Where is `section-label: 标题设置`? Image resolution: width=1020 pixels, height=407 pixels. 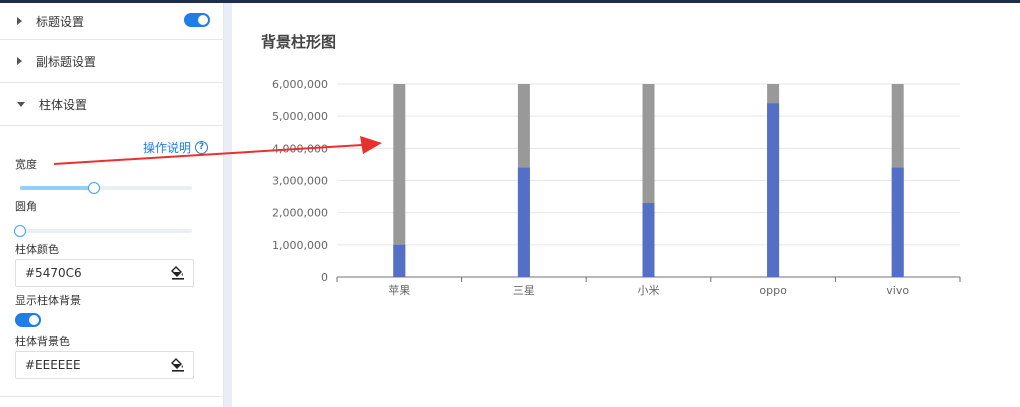 section-label: 标题设置 is located at coordinates (60, 21).